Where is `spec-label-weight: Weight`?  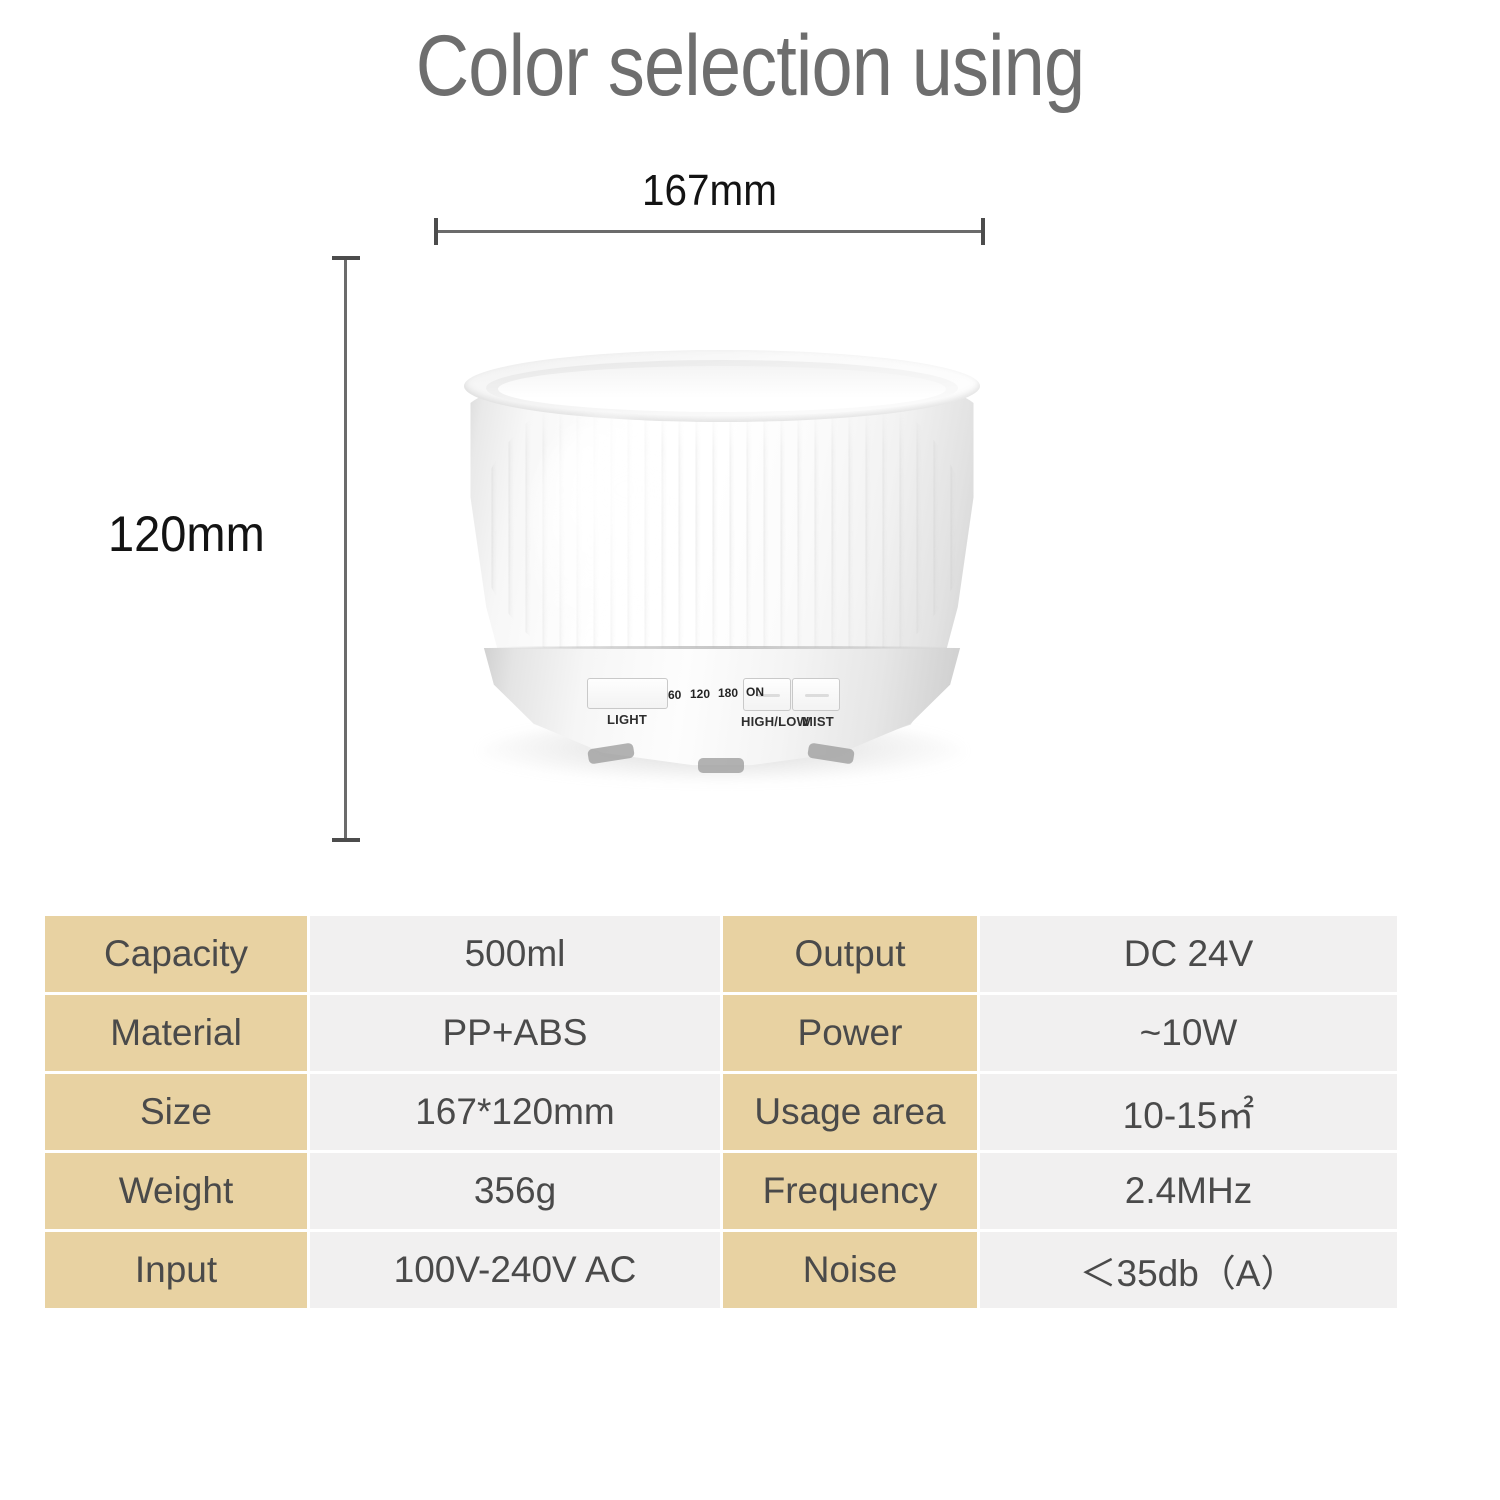 spec-label-weight: Weight is located at coordinates (176, 1191).